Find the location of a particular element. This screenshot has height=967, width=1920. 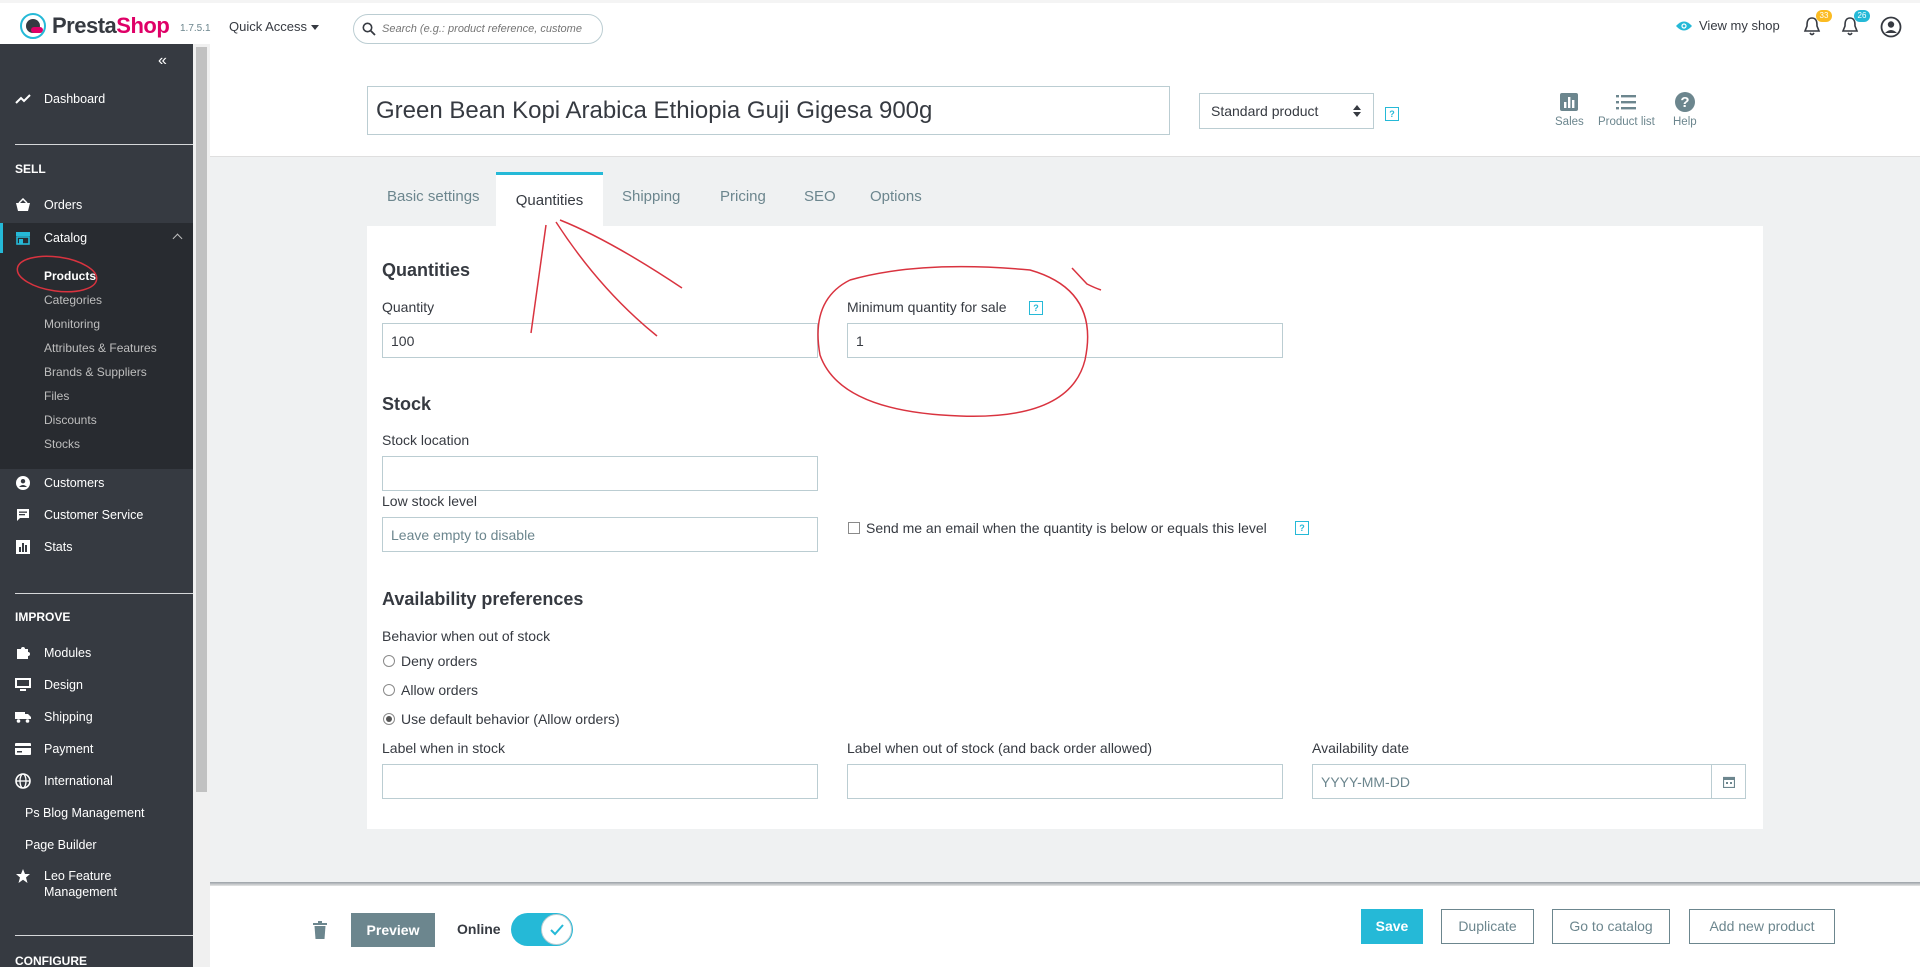

sidebar-item-design: Design is located at coordinates (96, 685).